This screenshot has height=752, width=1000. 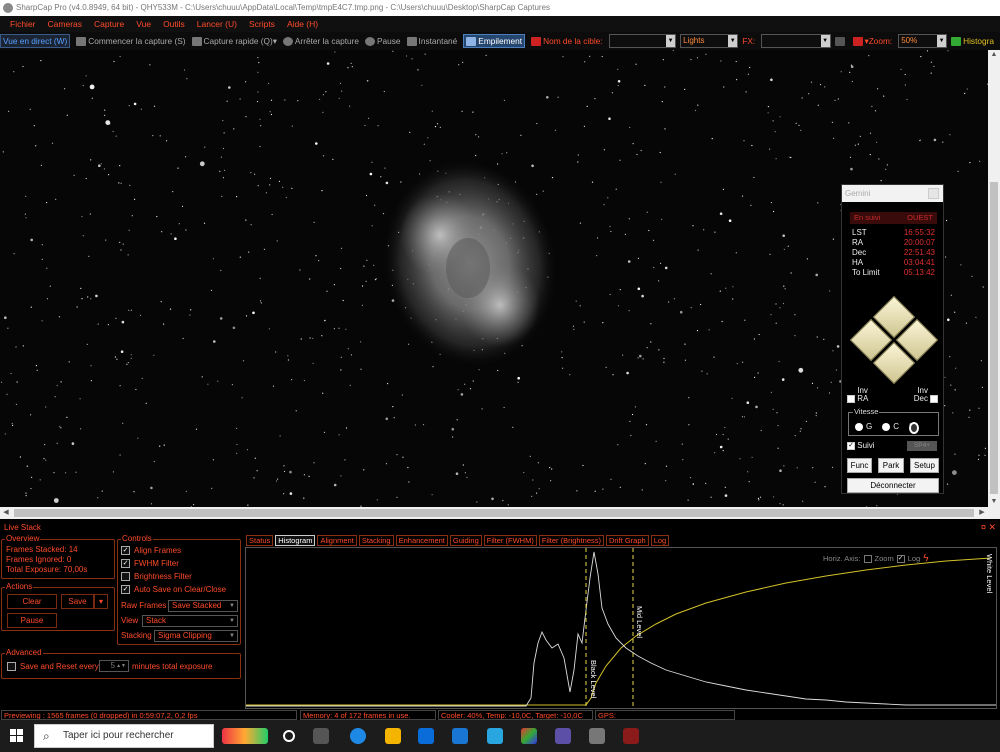 I want to click on windows-start-icon, so click(x=17, y=736).